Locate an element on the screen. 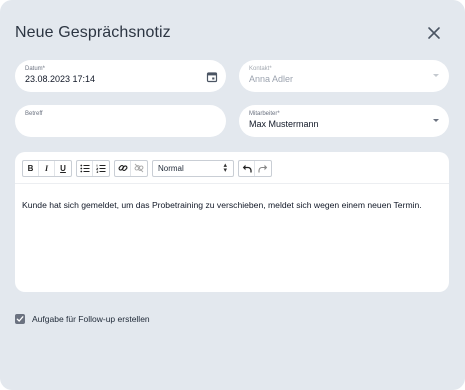  link-group is located at coordinates (131, 168).